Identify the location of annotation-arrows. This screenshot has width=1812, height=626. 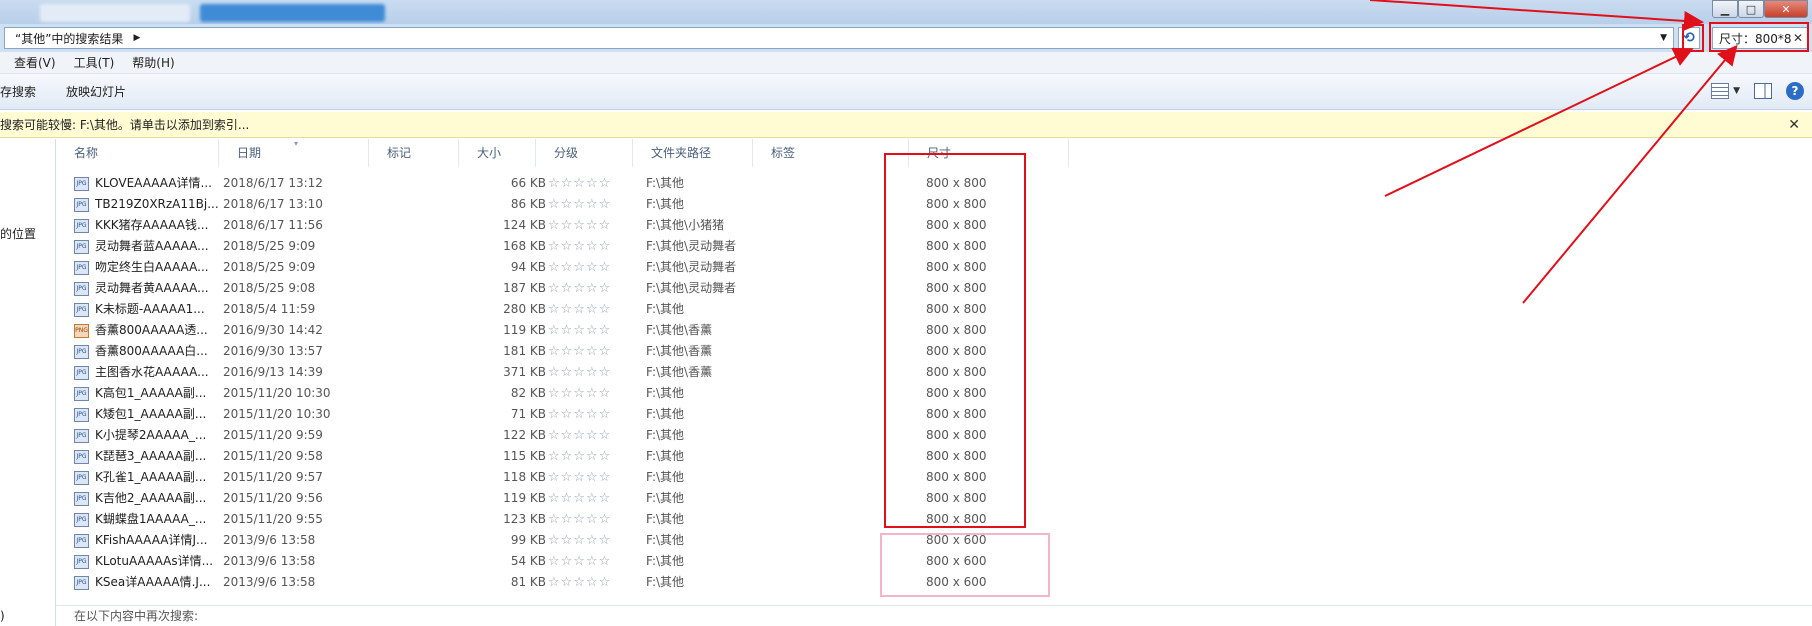
(1553, 152).